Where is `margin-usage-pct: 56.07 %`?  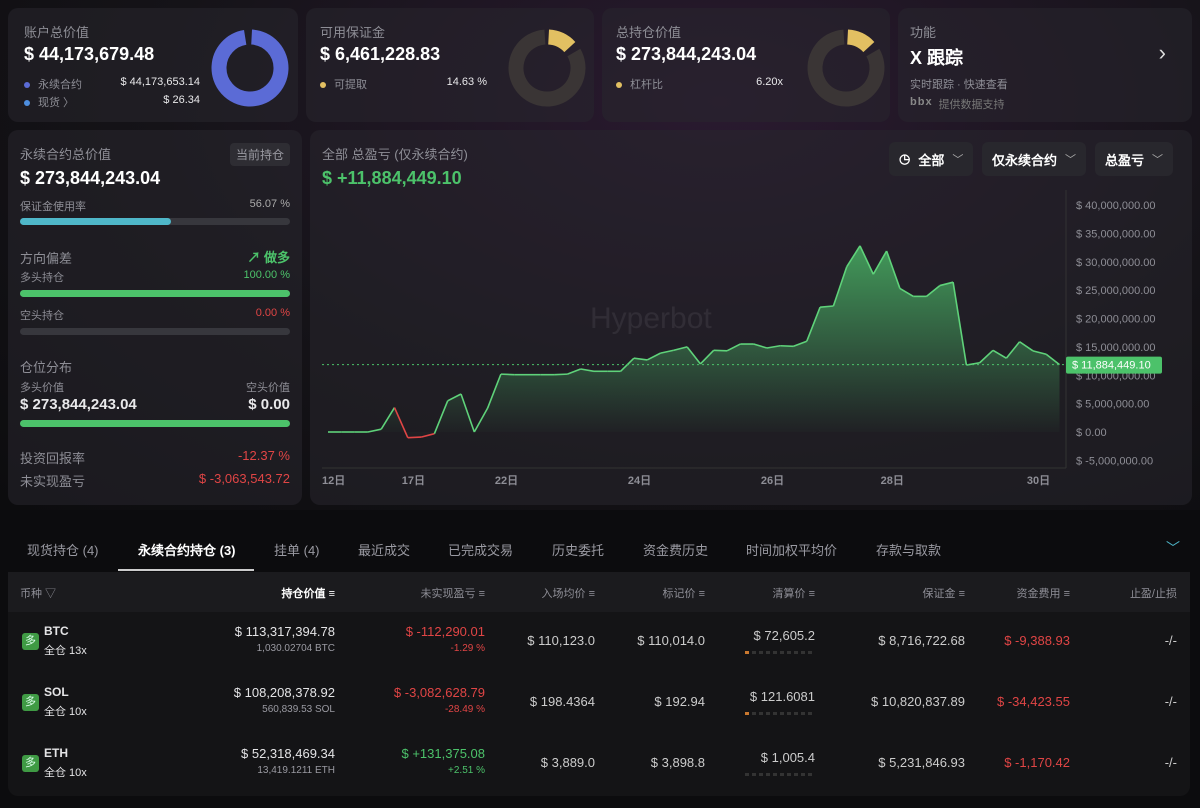
margin-usage-pct: 56.07 % is located at coordinates (269, 204).